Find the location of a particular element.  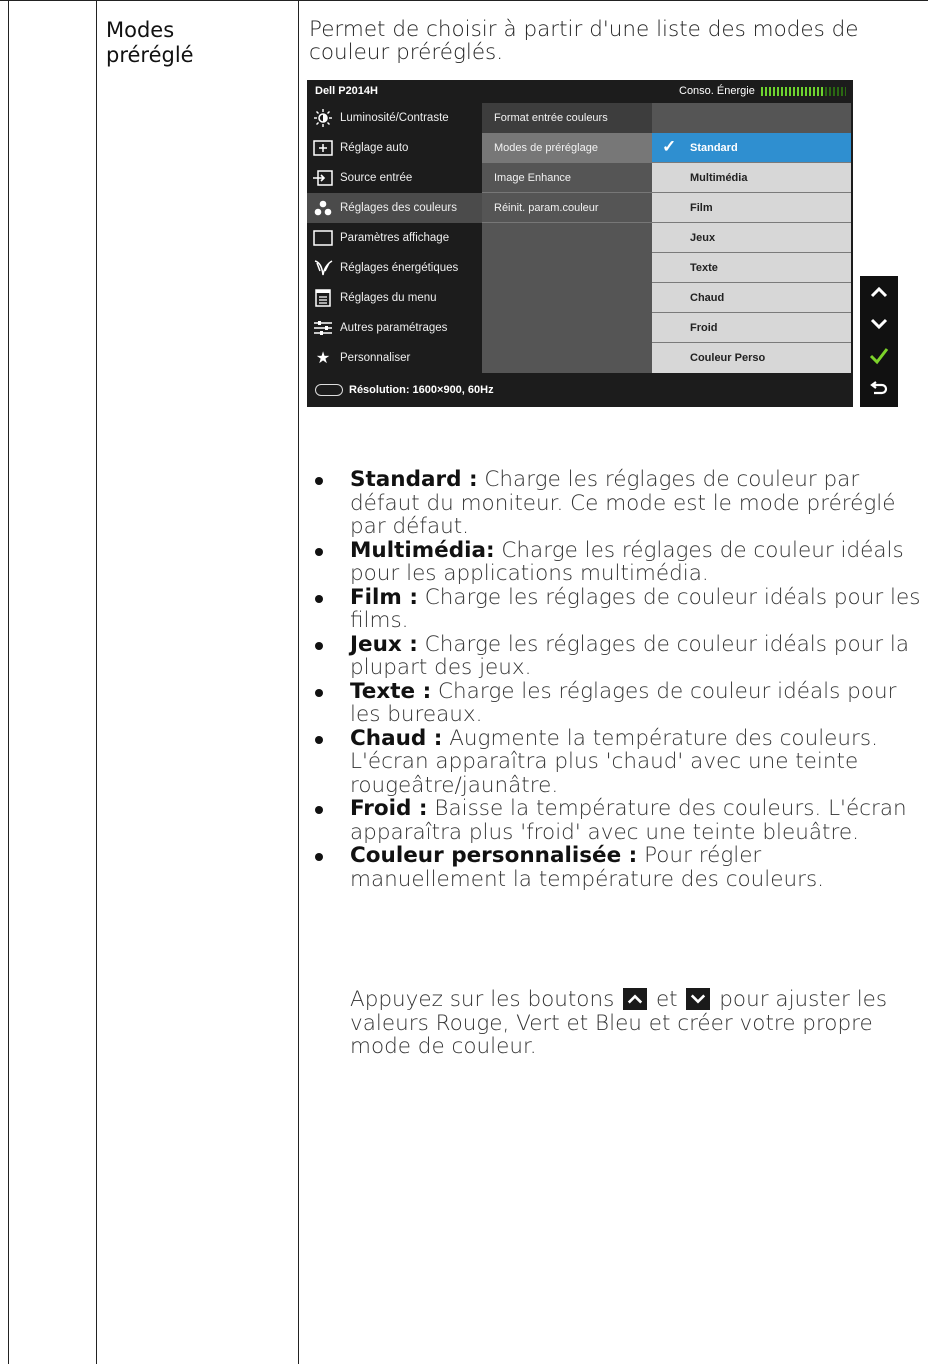

option-item: Film is located at coordinates (751, 208).